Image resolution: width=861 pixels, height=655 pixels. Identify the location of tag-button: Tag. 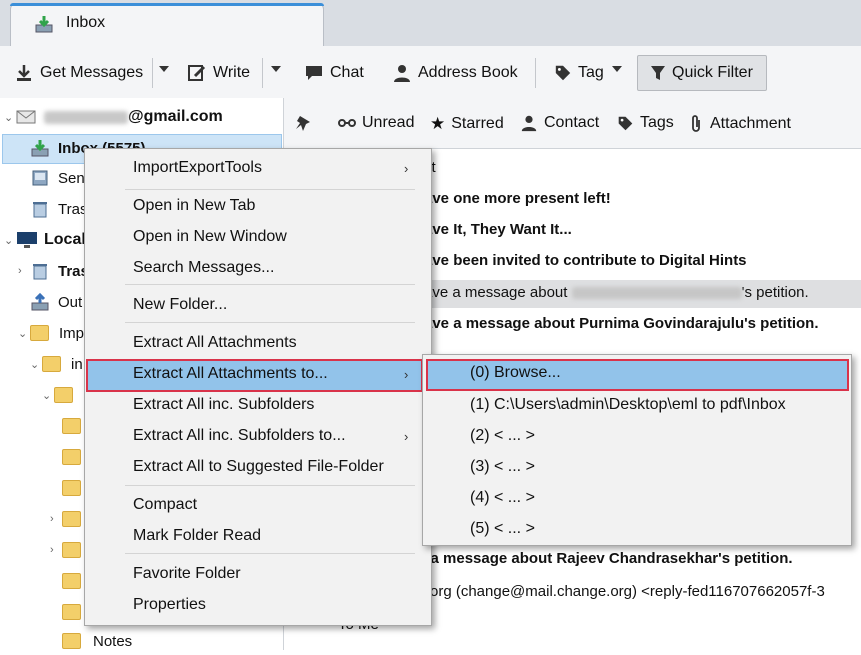
(579, 73).